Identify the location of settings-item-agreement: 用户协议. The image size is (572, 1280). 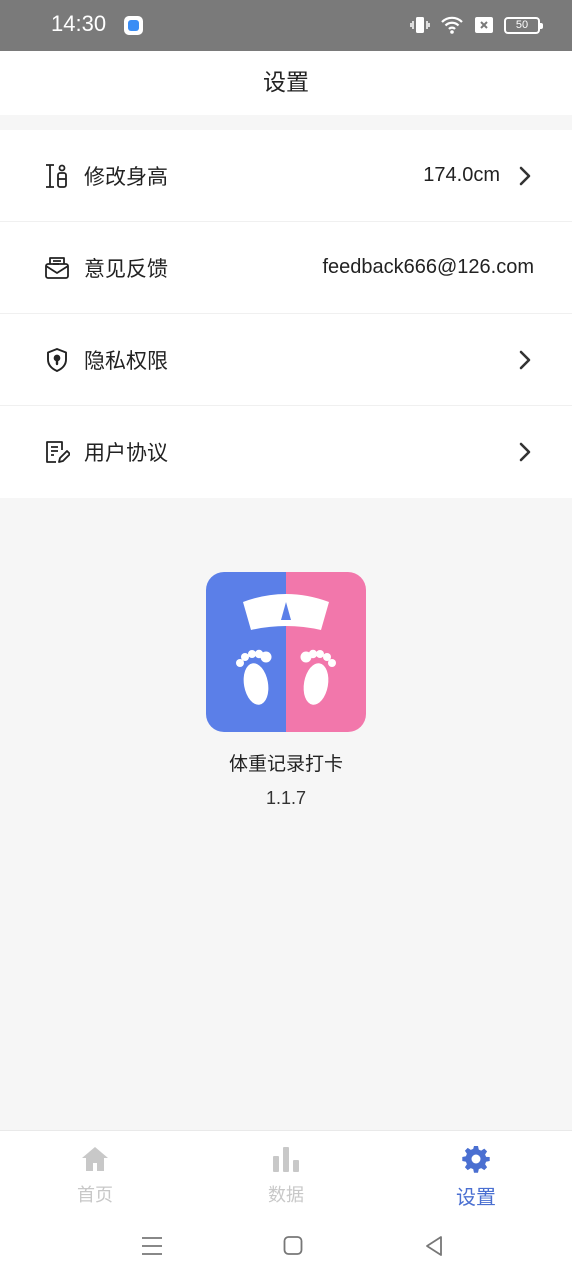
(286, 452).